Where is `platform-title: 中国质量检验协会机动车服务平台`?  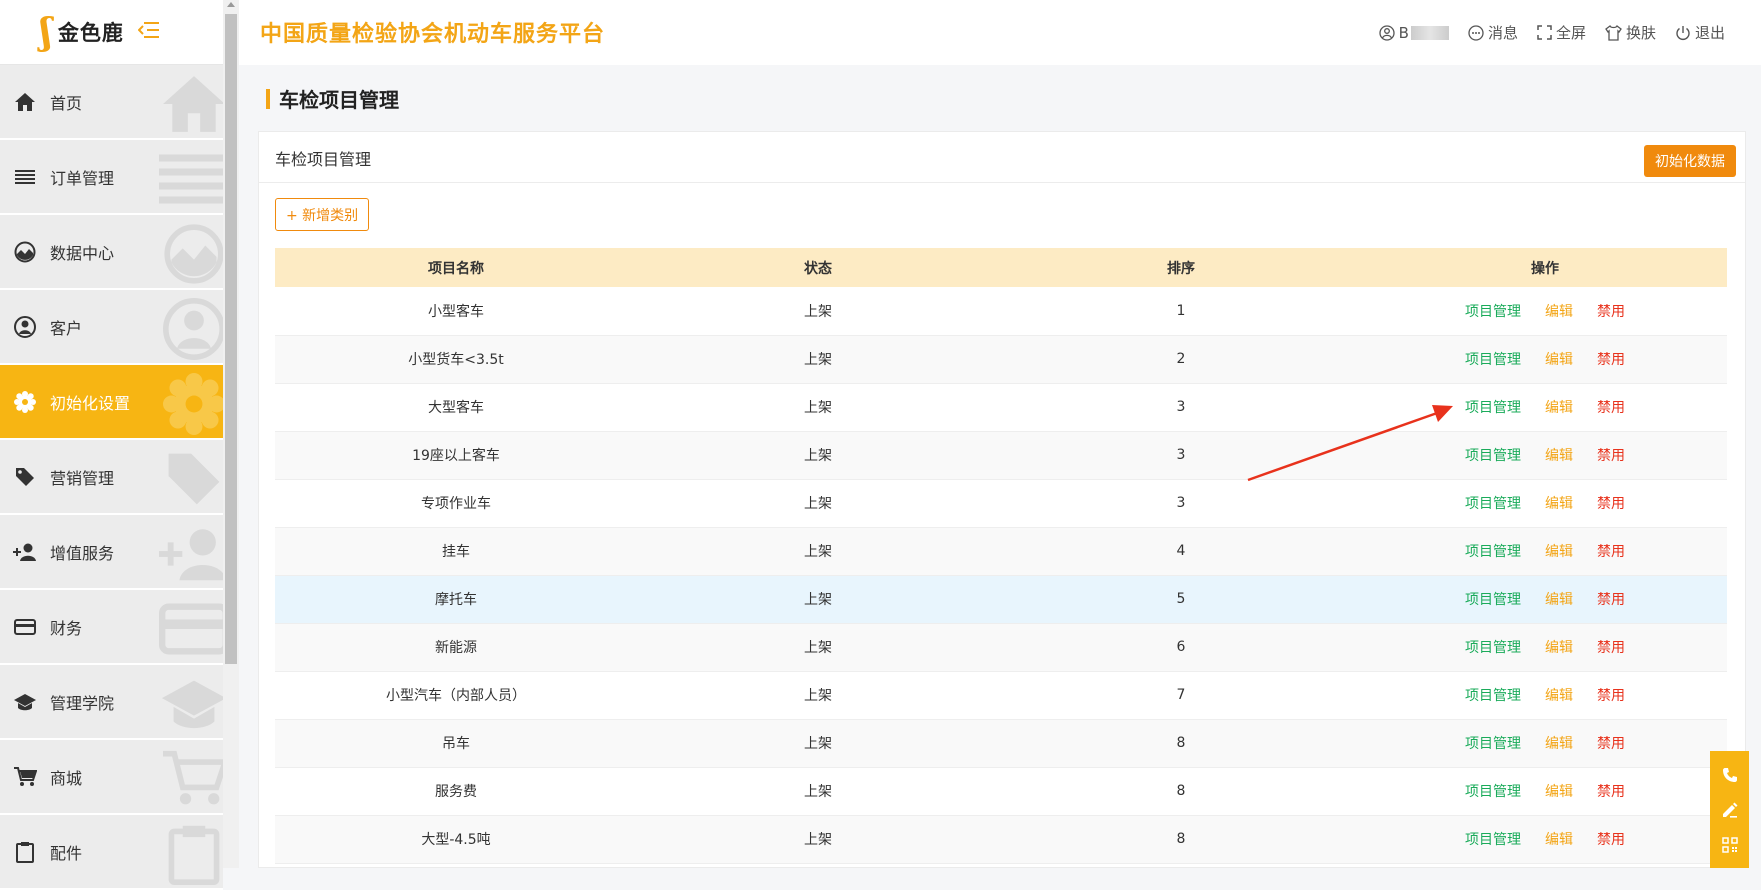 platform-title: 中国质量检验协会机动车服务平台 is located at coordinates (433, 34).